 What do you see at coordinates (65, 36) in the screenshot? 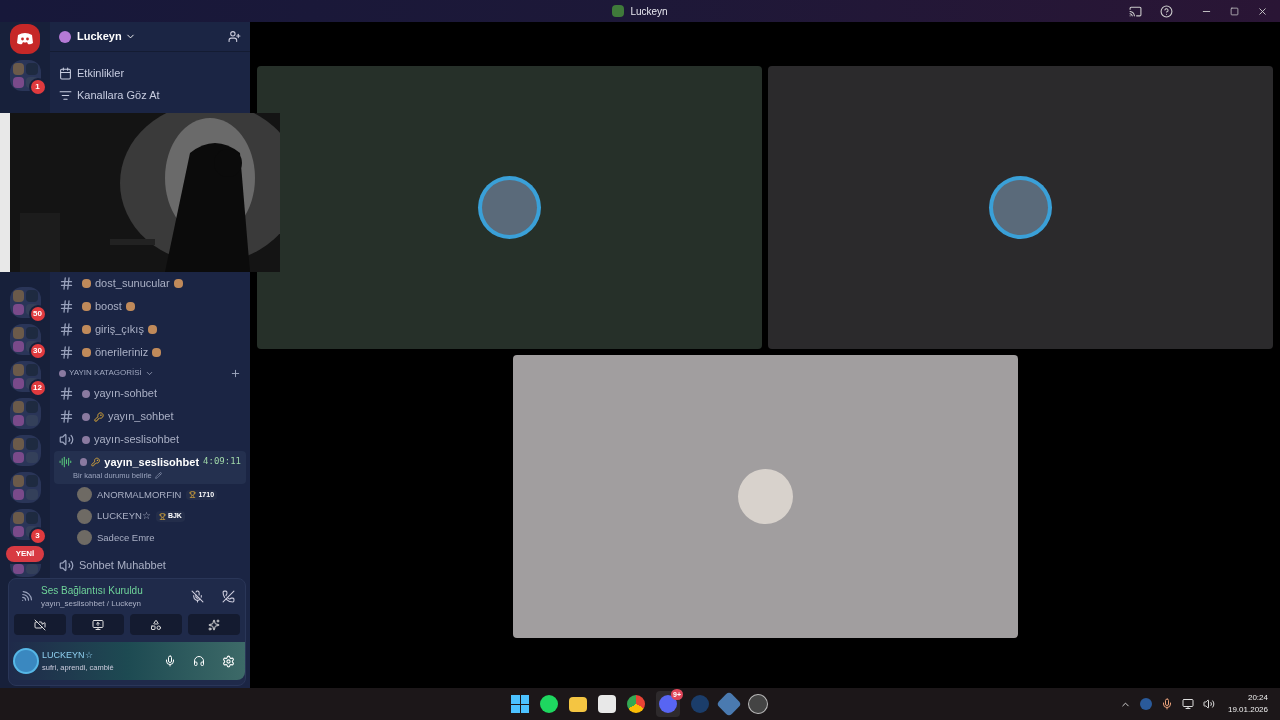
I see `server-avatar-icon` at bounding box center [65, 36].